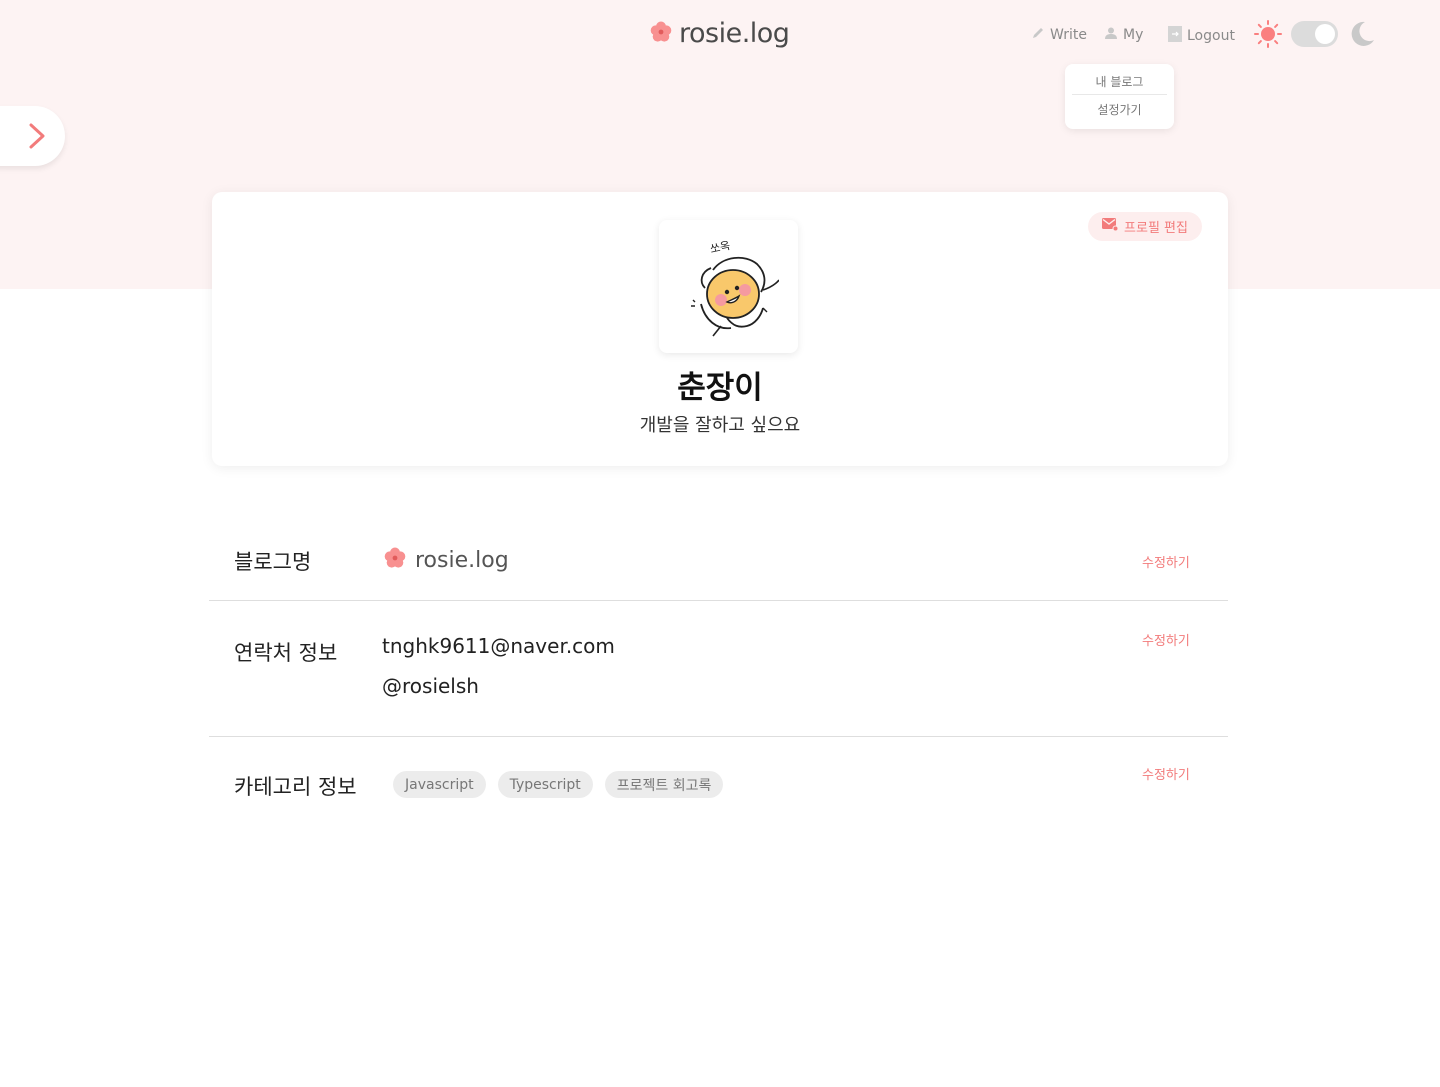 This screenshot has width=1440, height=1087. What do you see at coordinates (1133, 35) in the screenshot?
I see `nav-my-label: My` at bounding box center [1133, 35].